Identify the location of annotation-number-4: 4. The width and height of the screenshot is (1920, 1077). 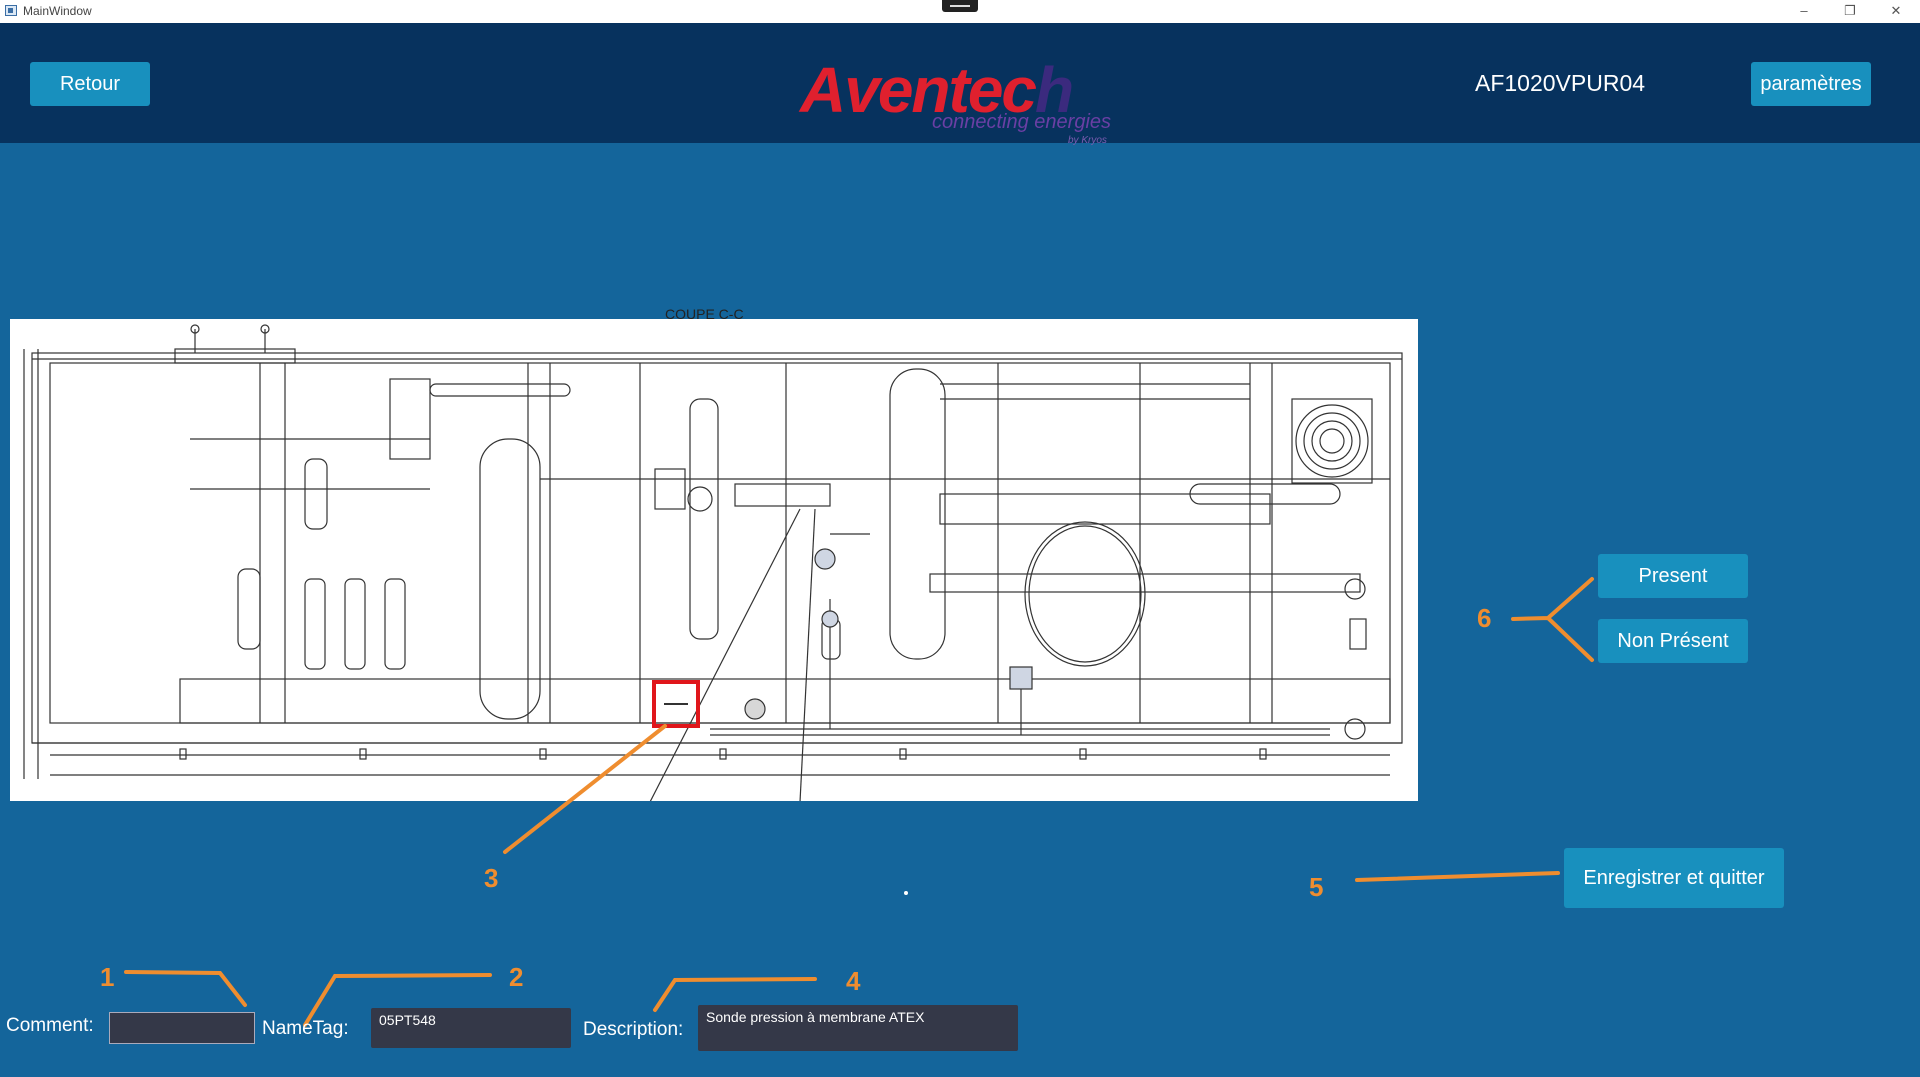
(853, 981).